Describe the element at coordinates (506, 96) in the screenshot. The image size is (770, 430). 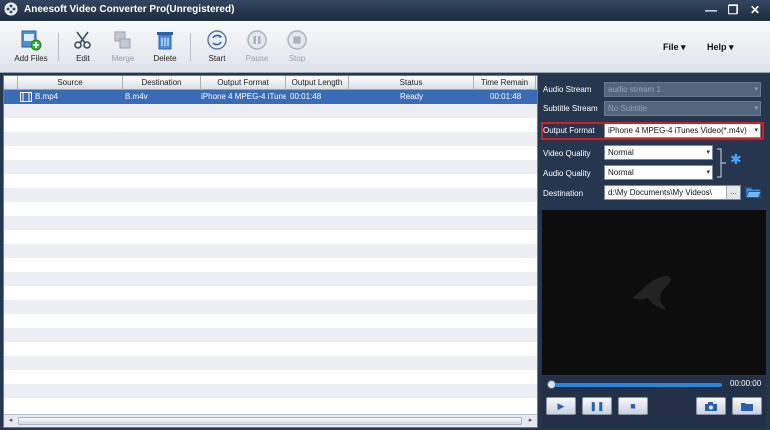
I see `row-time-remain: 00:01:48` at that location.